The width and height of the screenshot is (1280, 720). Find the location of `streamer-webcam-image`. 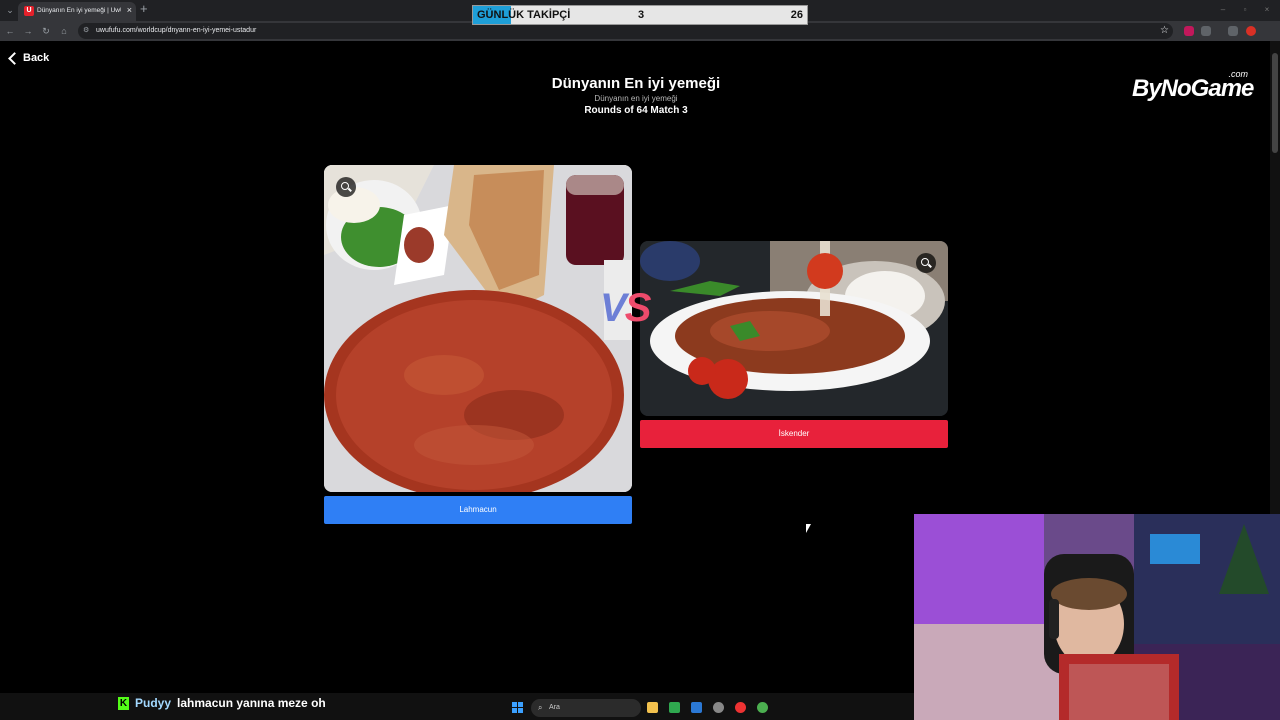

streamer-webcam-image is located at coordinates (1097, 617).